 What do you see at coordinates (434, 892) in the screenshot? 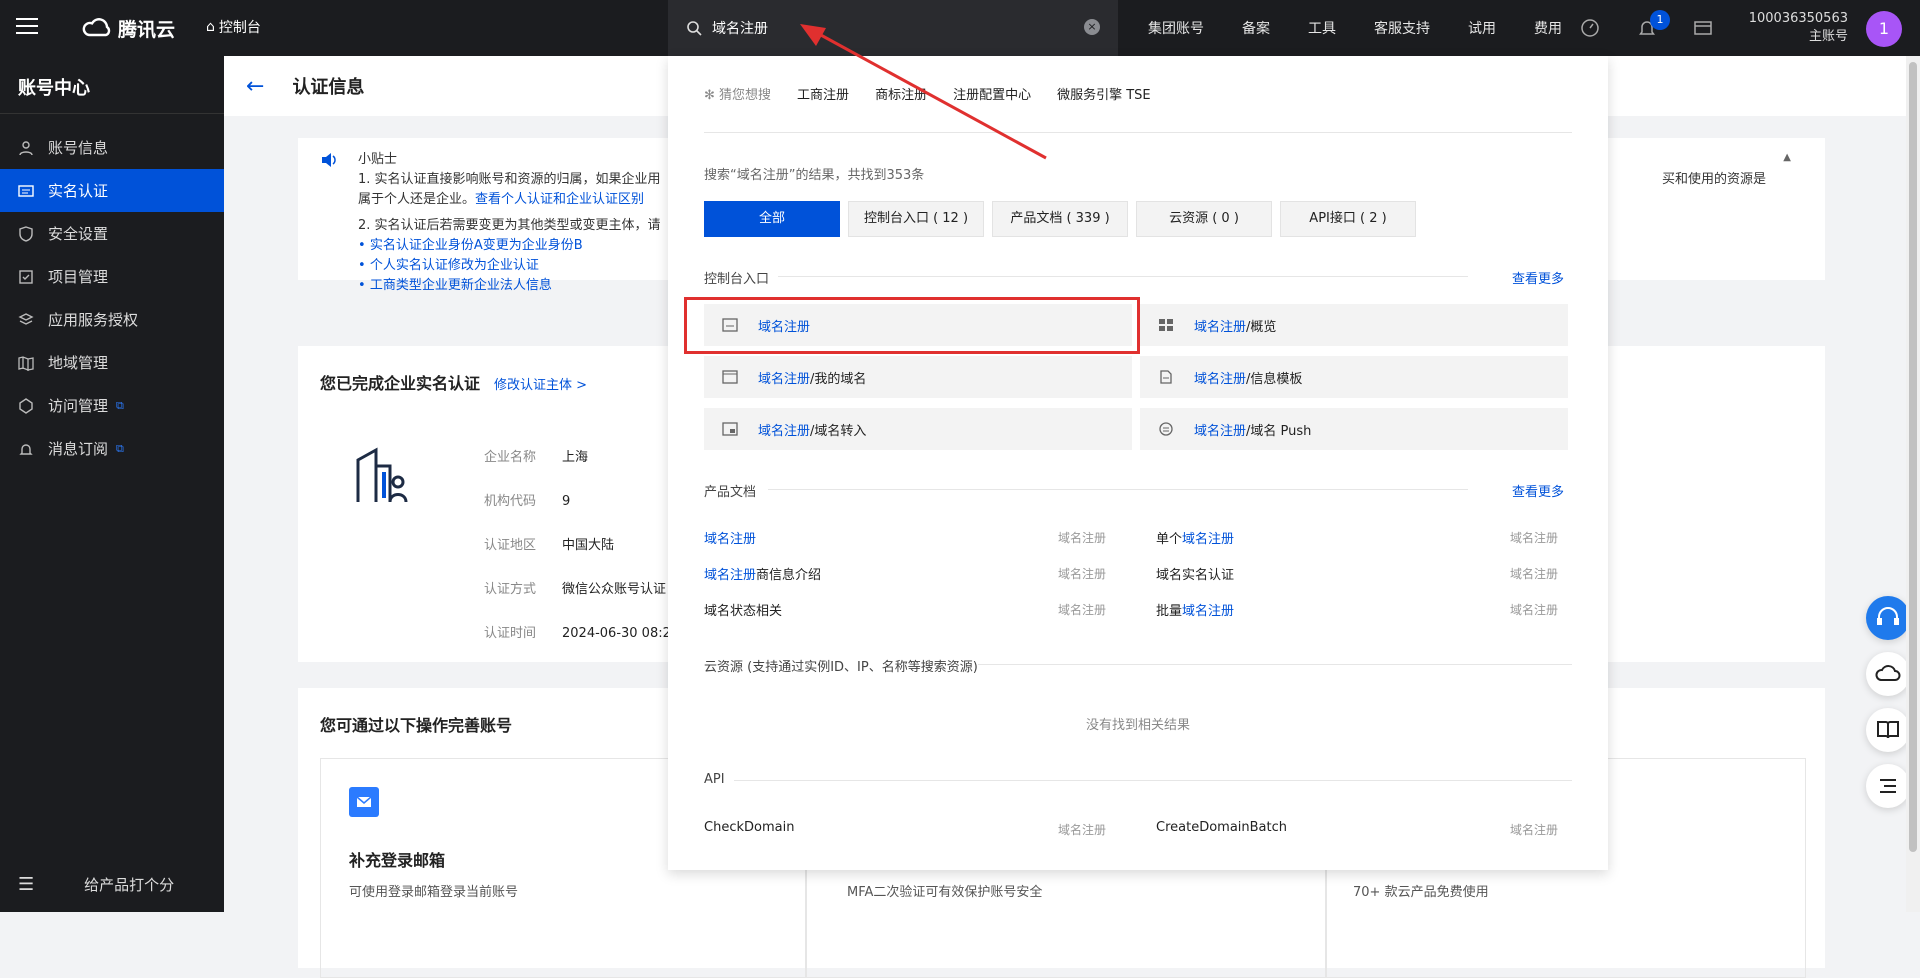
I see `email-card-desc: 可使用登录邮箱登录当前账号` at bounding box center [434, 892].